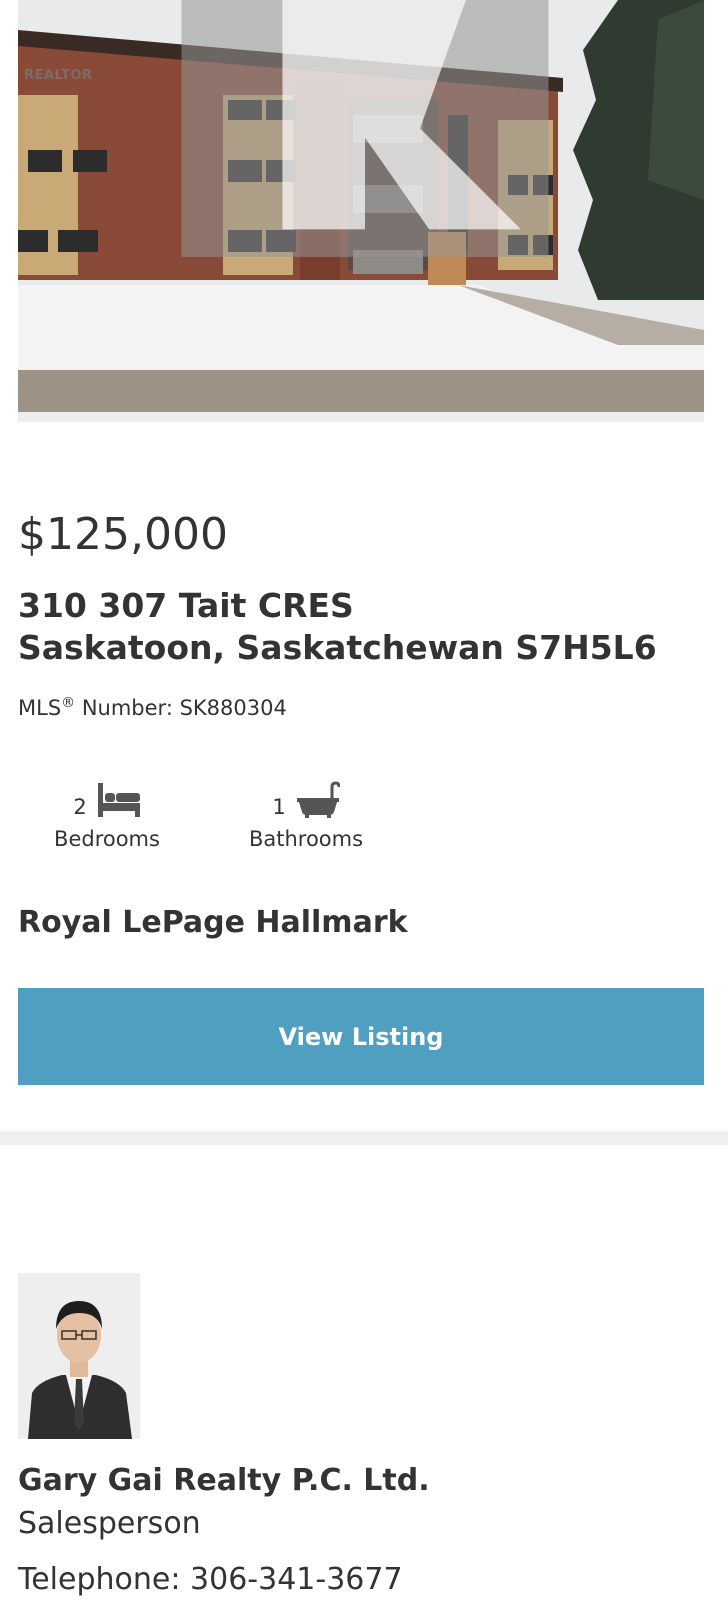  What do you see at coordinates (364, 1138) in the screenshot?
I see `section-divider` at bounding box center [364, 1138].